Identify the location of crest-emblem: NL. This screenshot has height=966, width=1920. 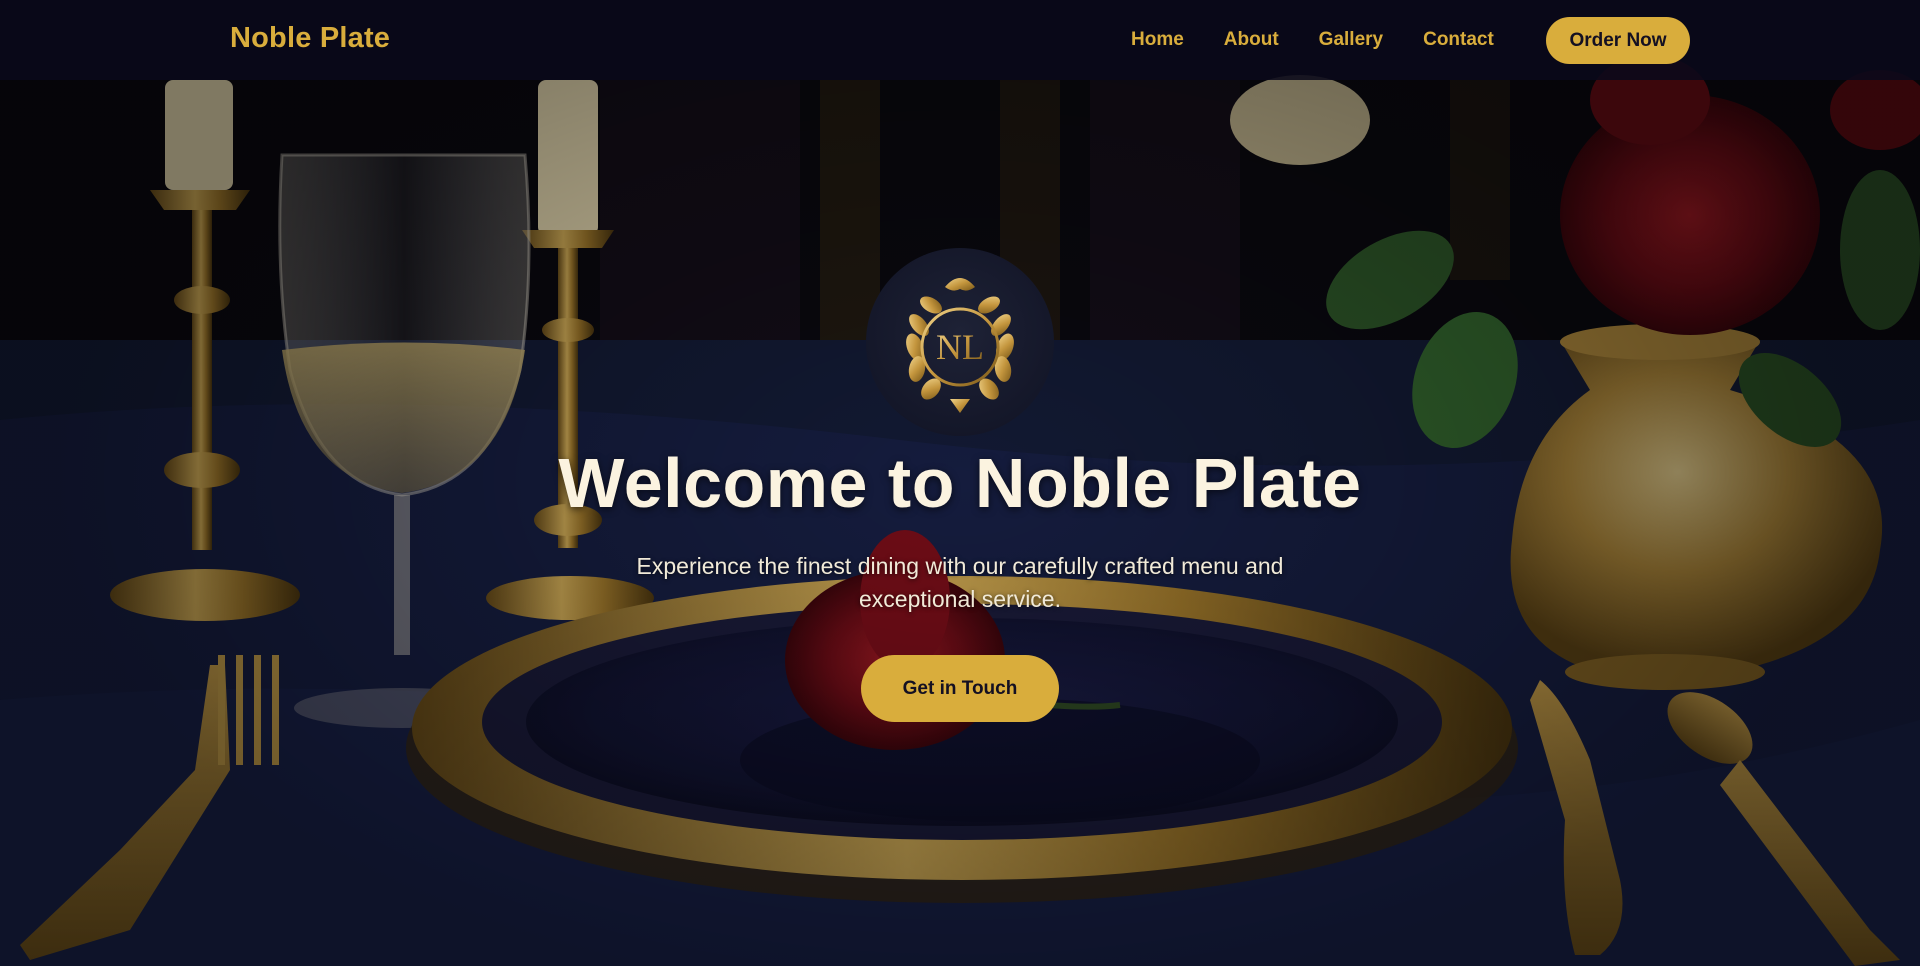
(960, 342).